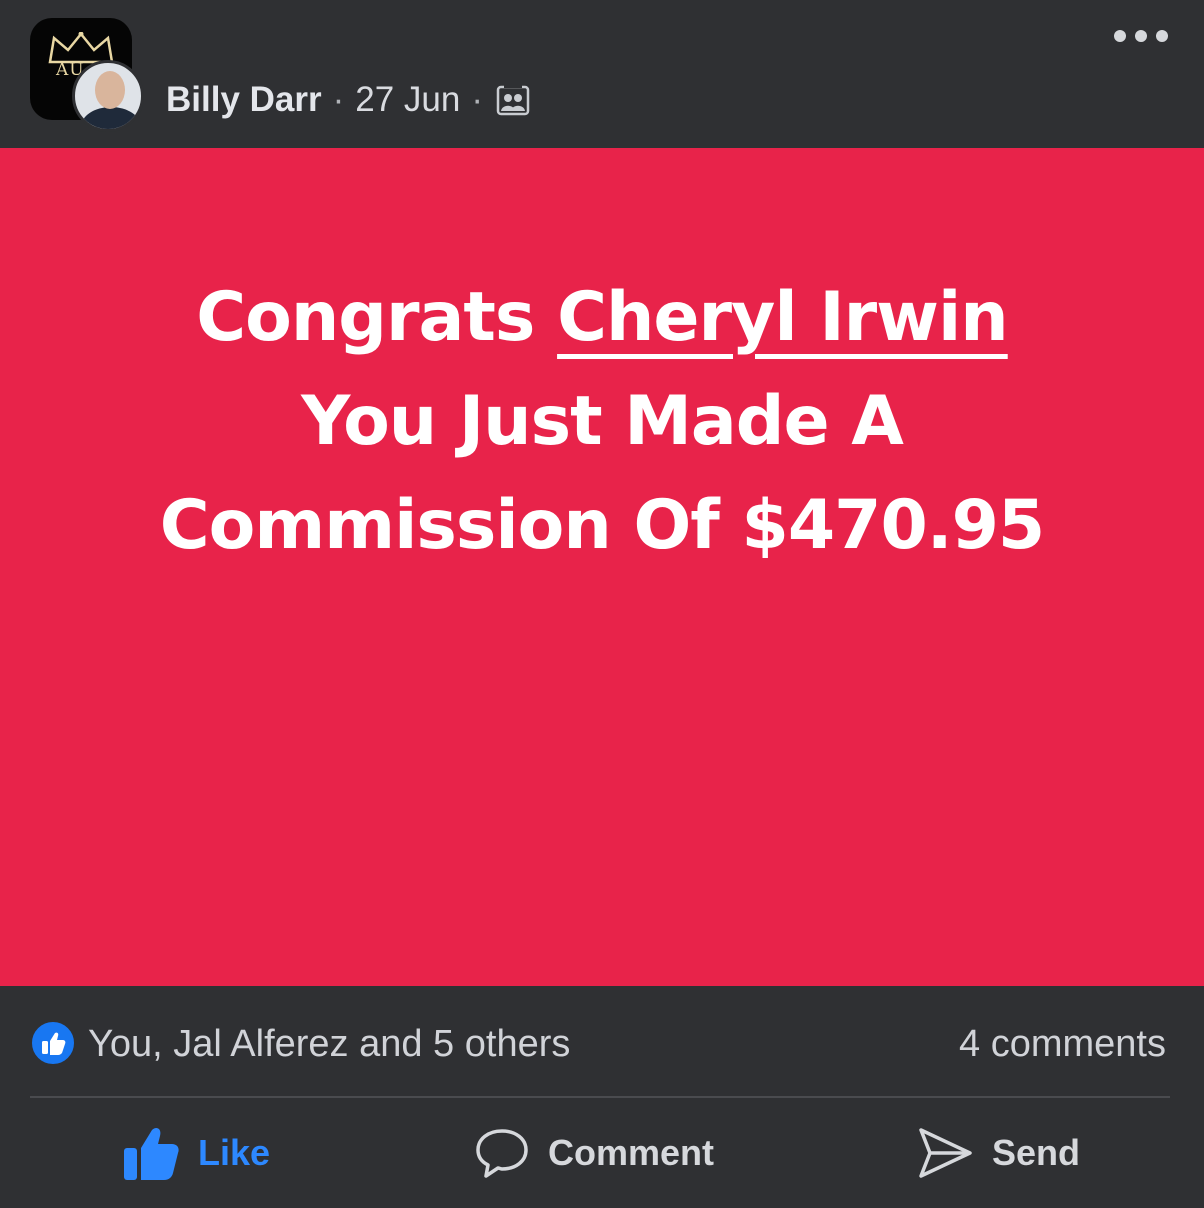 The height and width of the screenshot is (1208, 1204). What do you see at coordinates (234, 1152) in the screenshot?
I see `like-label: Like` at bounding box center [234, 1152].